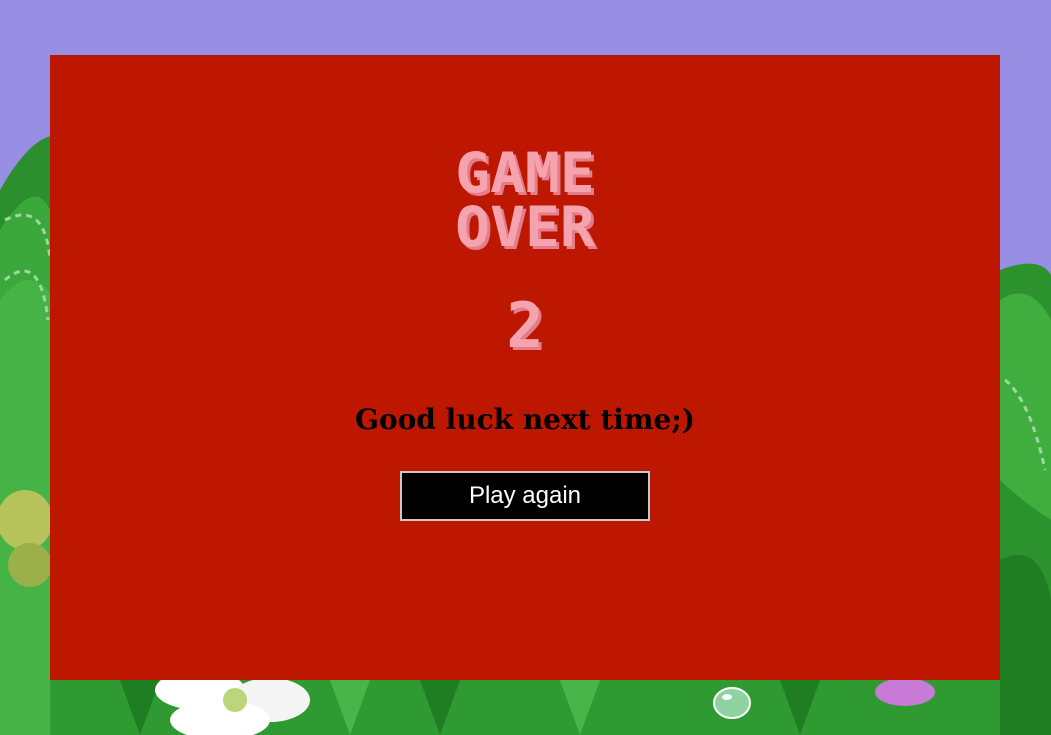 The image size is (1051, 735). I want to click on game-over-title-line2: OVER, so click(525, 227).